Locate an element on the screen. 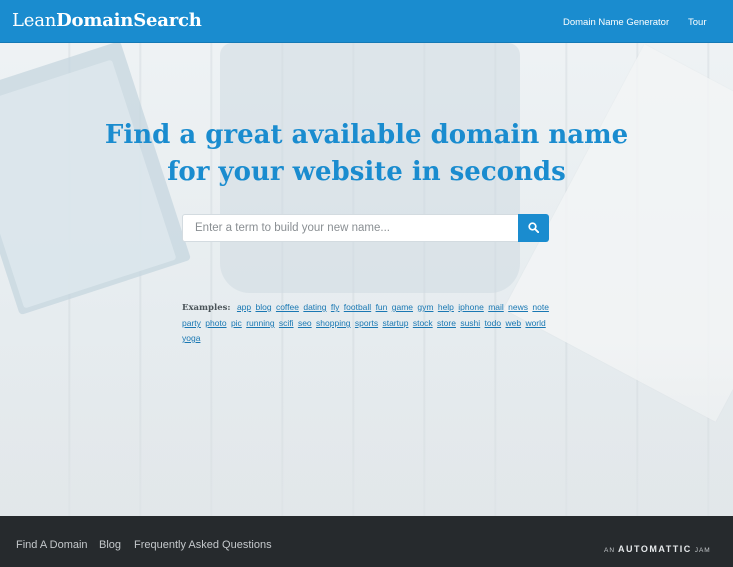 This screenshot has height=567, width=733. nav-tour: Tour is located at coordinates (697, 22).